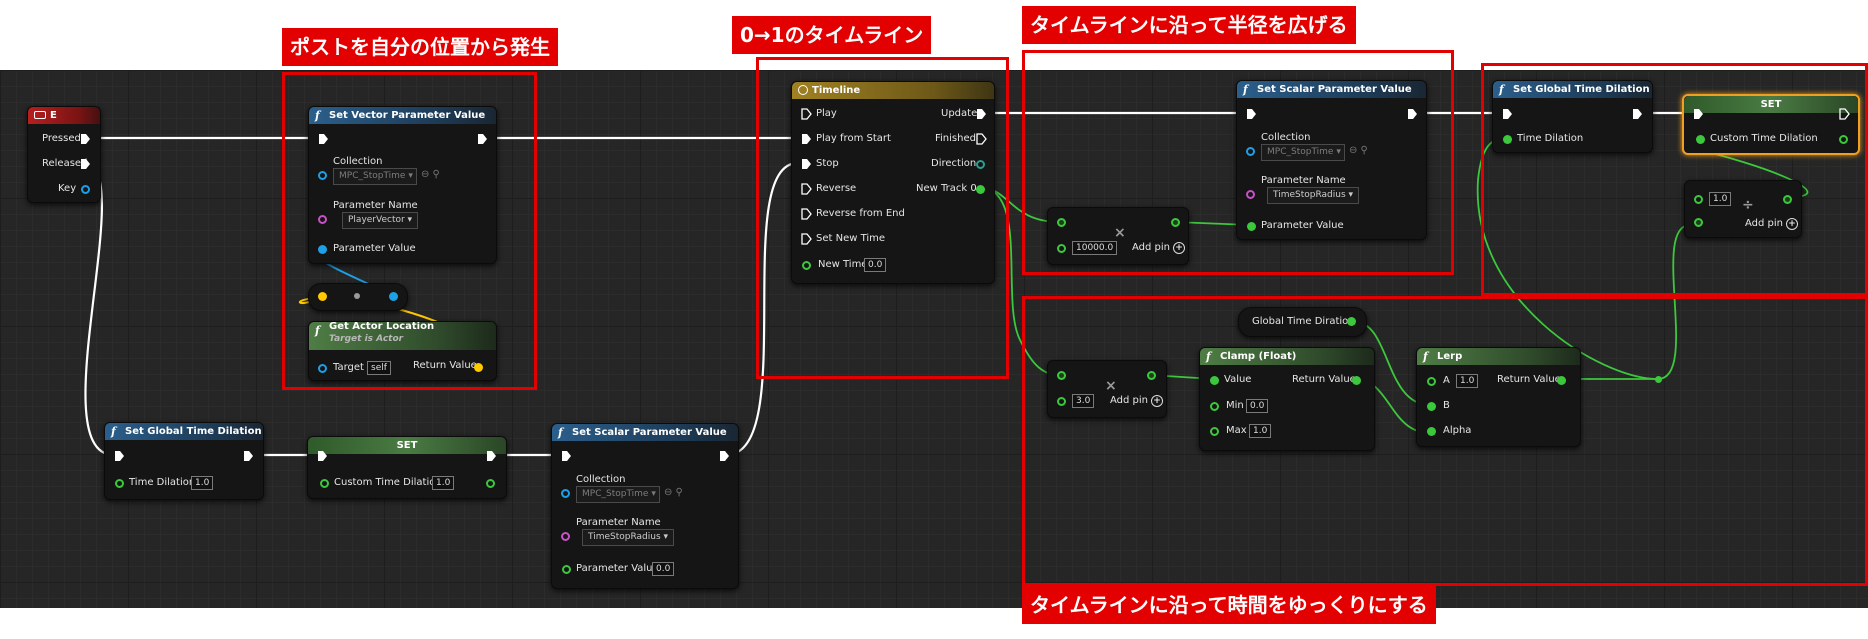 Image resolution: width=1868 pixels, height=639 pixels. Describe the element at coordinates (673, 492) in the screenshot. I see `browse-icon: ⊖ ⚲` at that location.